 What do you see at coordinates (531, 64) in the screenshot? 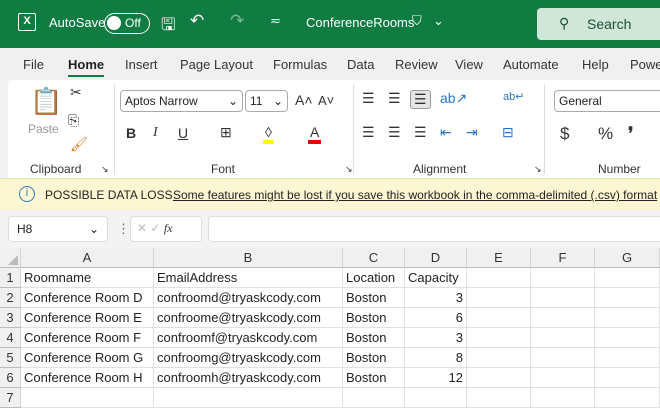
I see `tab-automate: Automate` at bounding box center [531, 64].